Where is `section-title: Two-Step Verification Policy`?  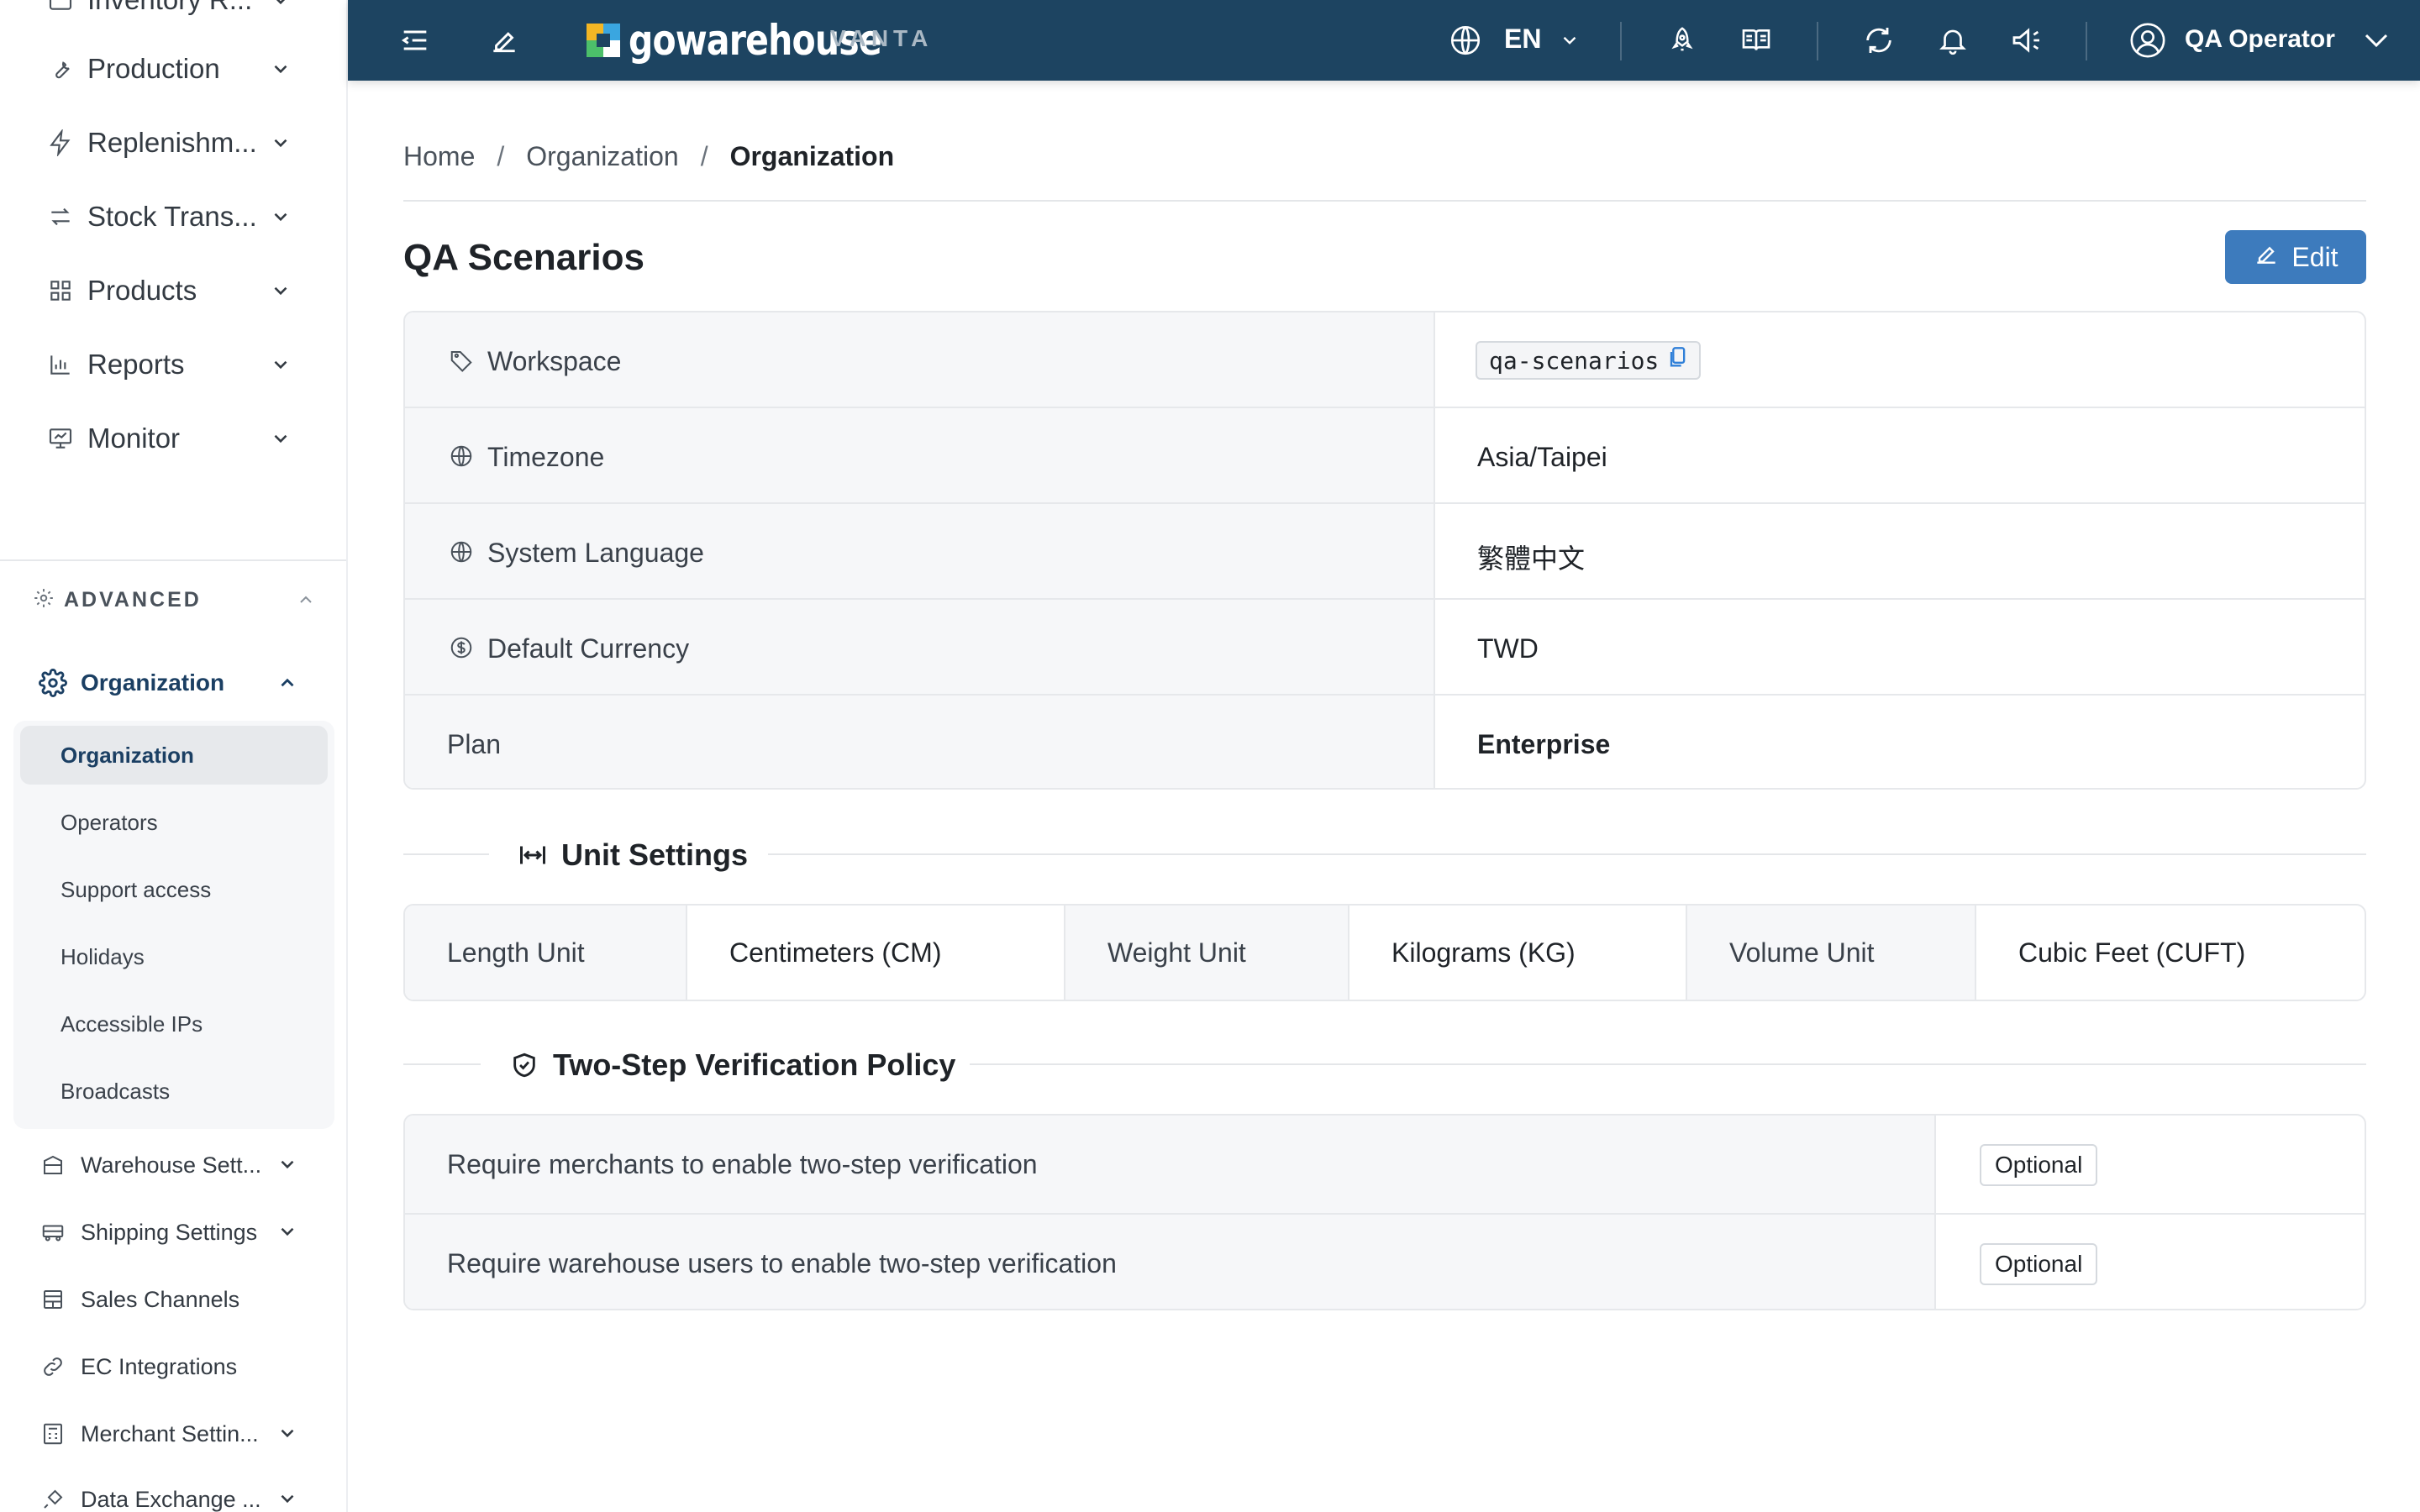 section-title: Two-Step Verification Policy is located at coordinates (754, 1064).